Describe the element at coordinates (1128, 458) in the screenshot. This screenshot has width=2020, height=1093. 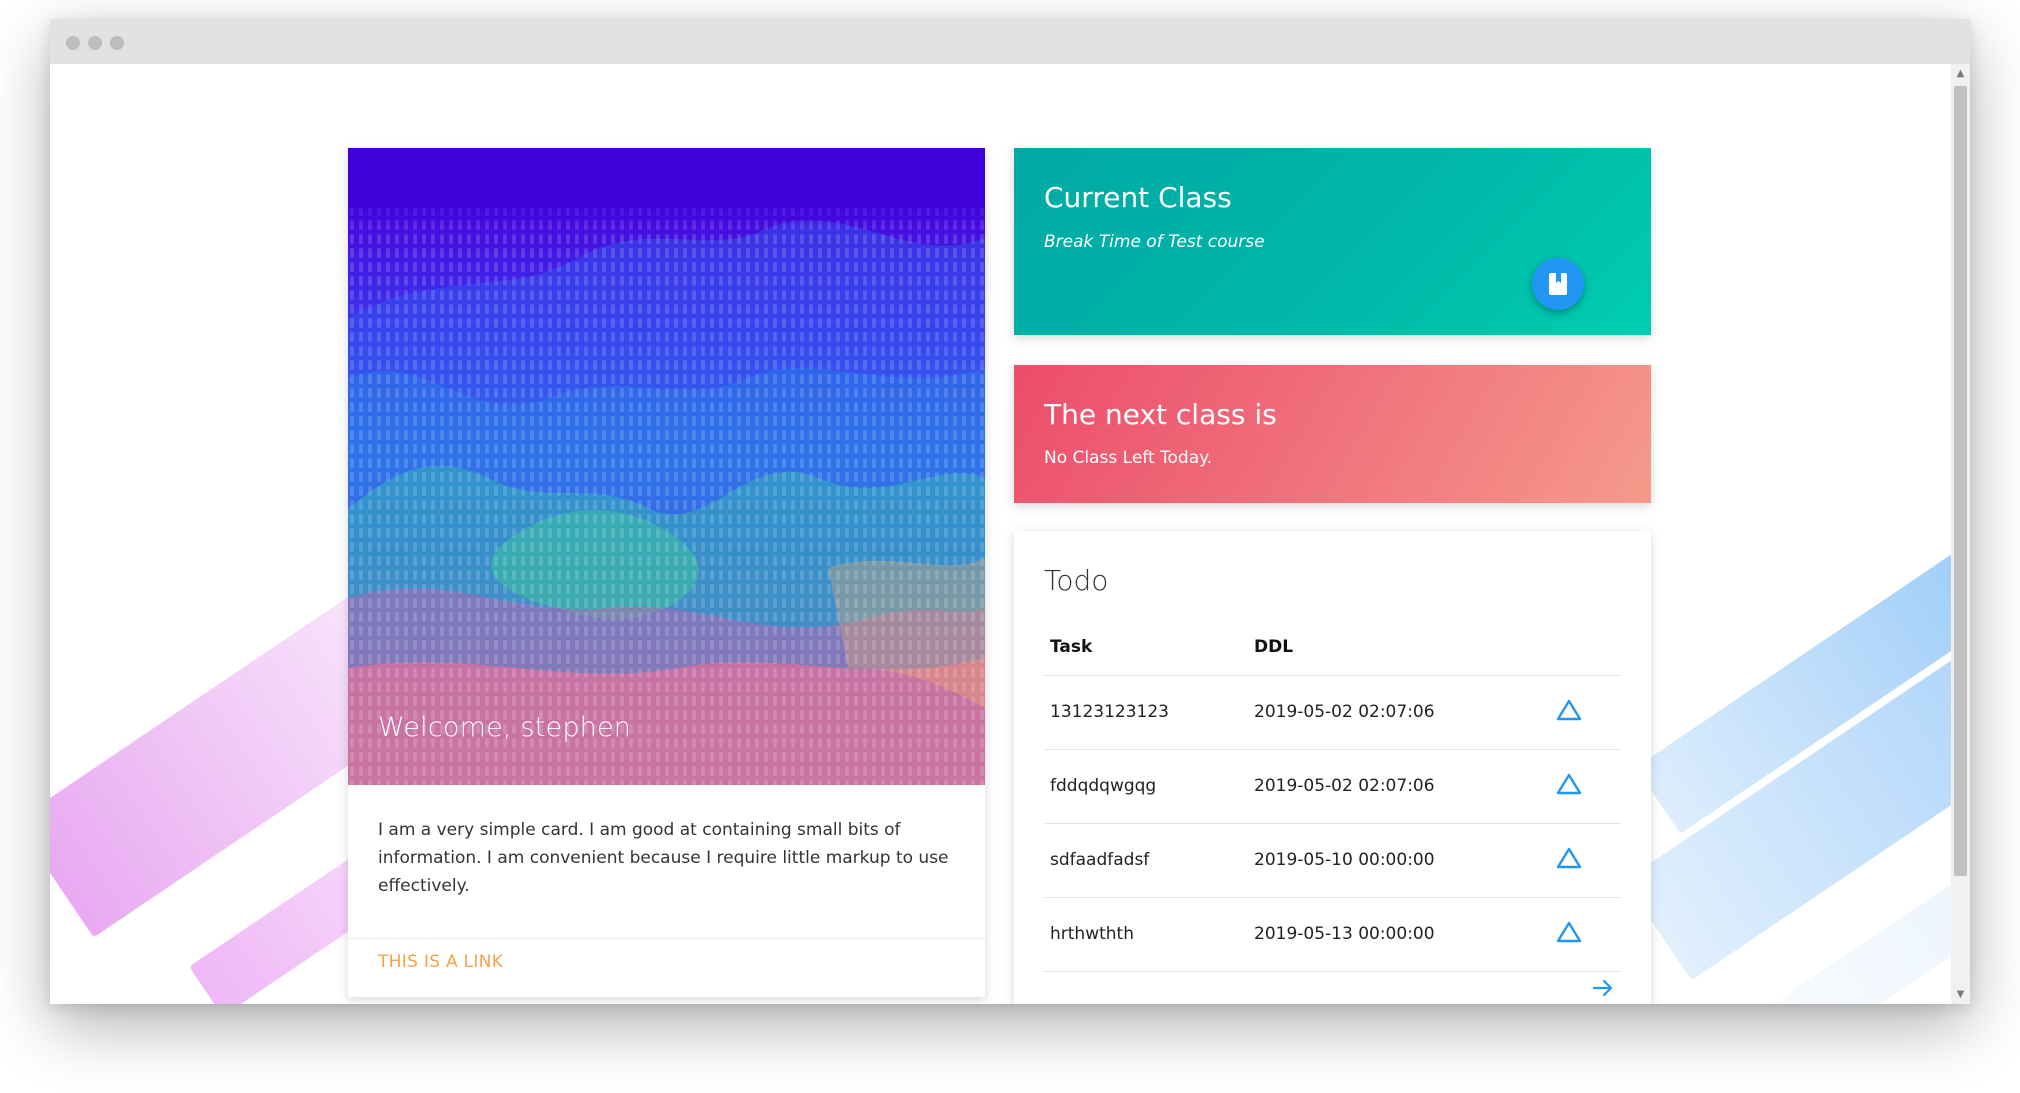
I see `next-class-subtitle: No Class Left Today.` at that location.